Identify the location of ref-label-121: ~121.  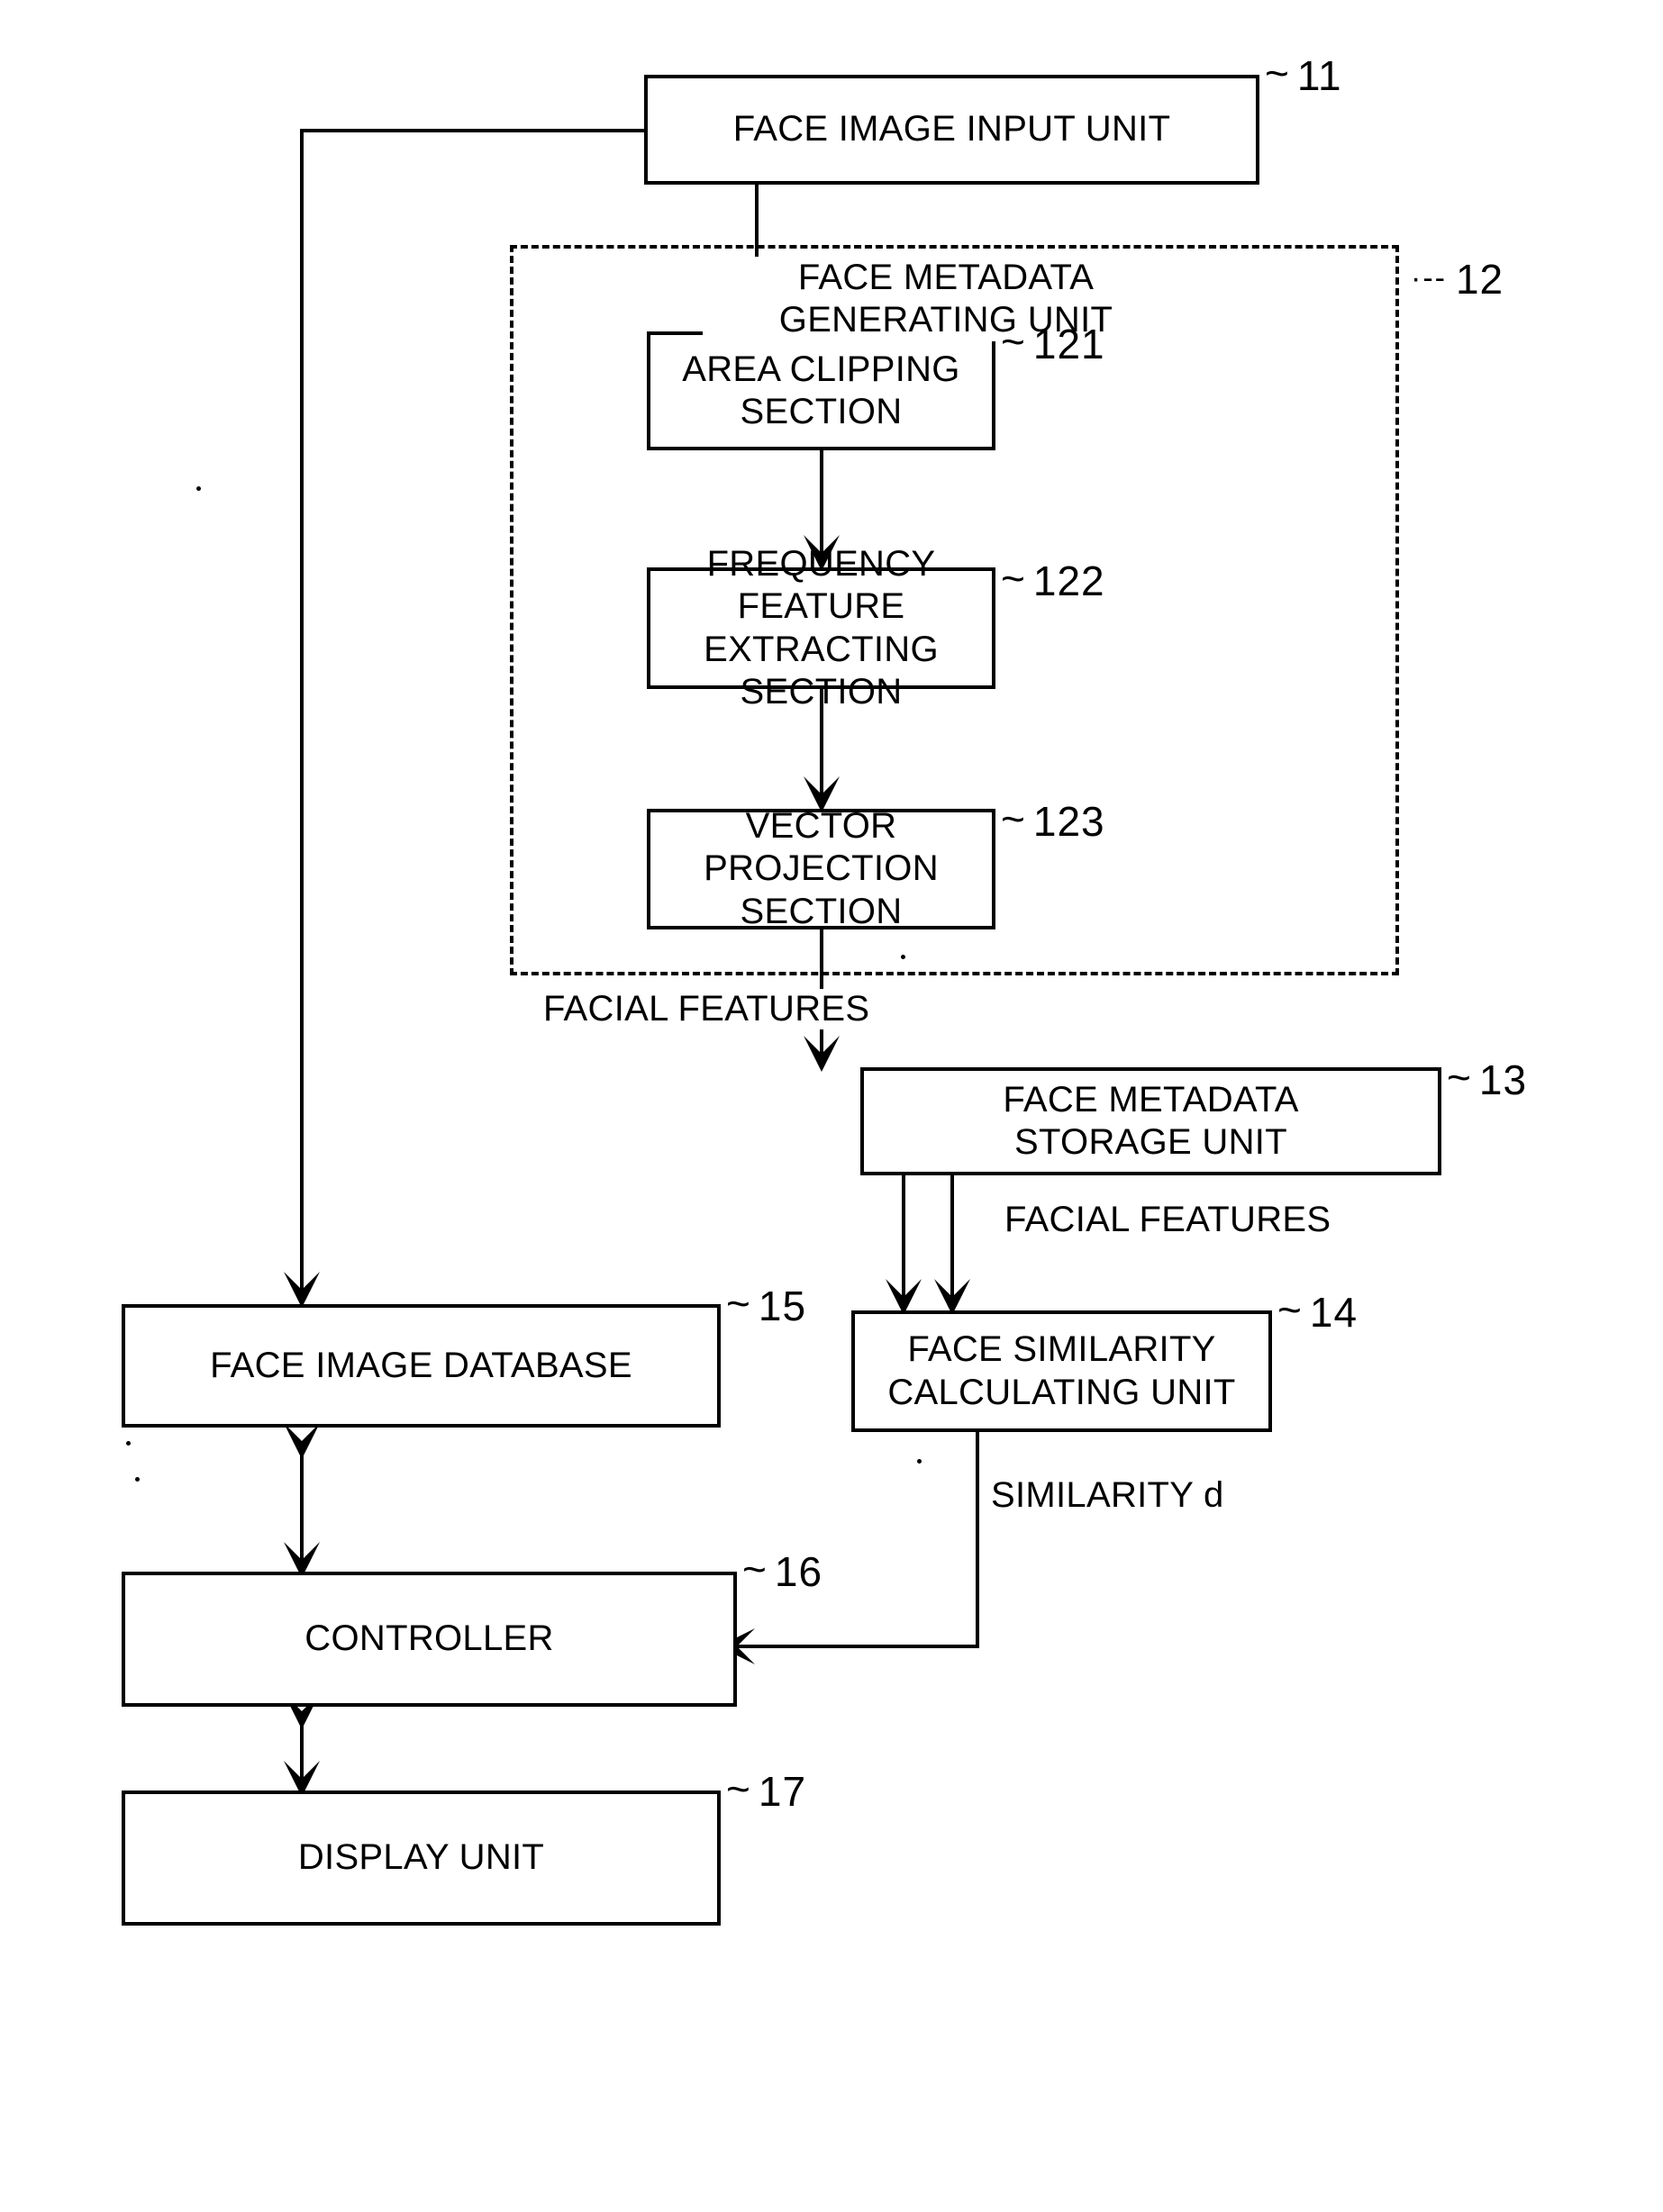
(1053, 343).